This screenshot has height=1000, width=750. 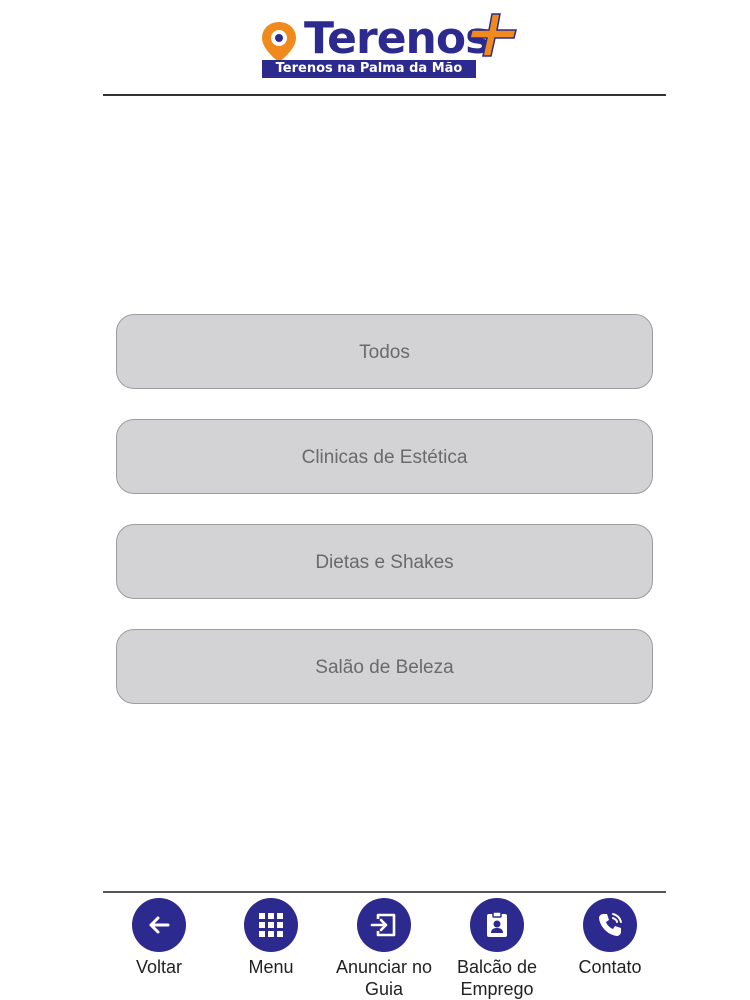 I want to click on nav-contato-label: Contato, so click(x=610, y=967).